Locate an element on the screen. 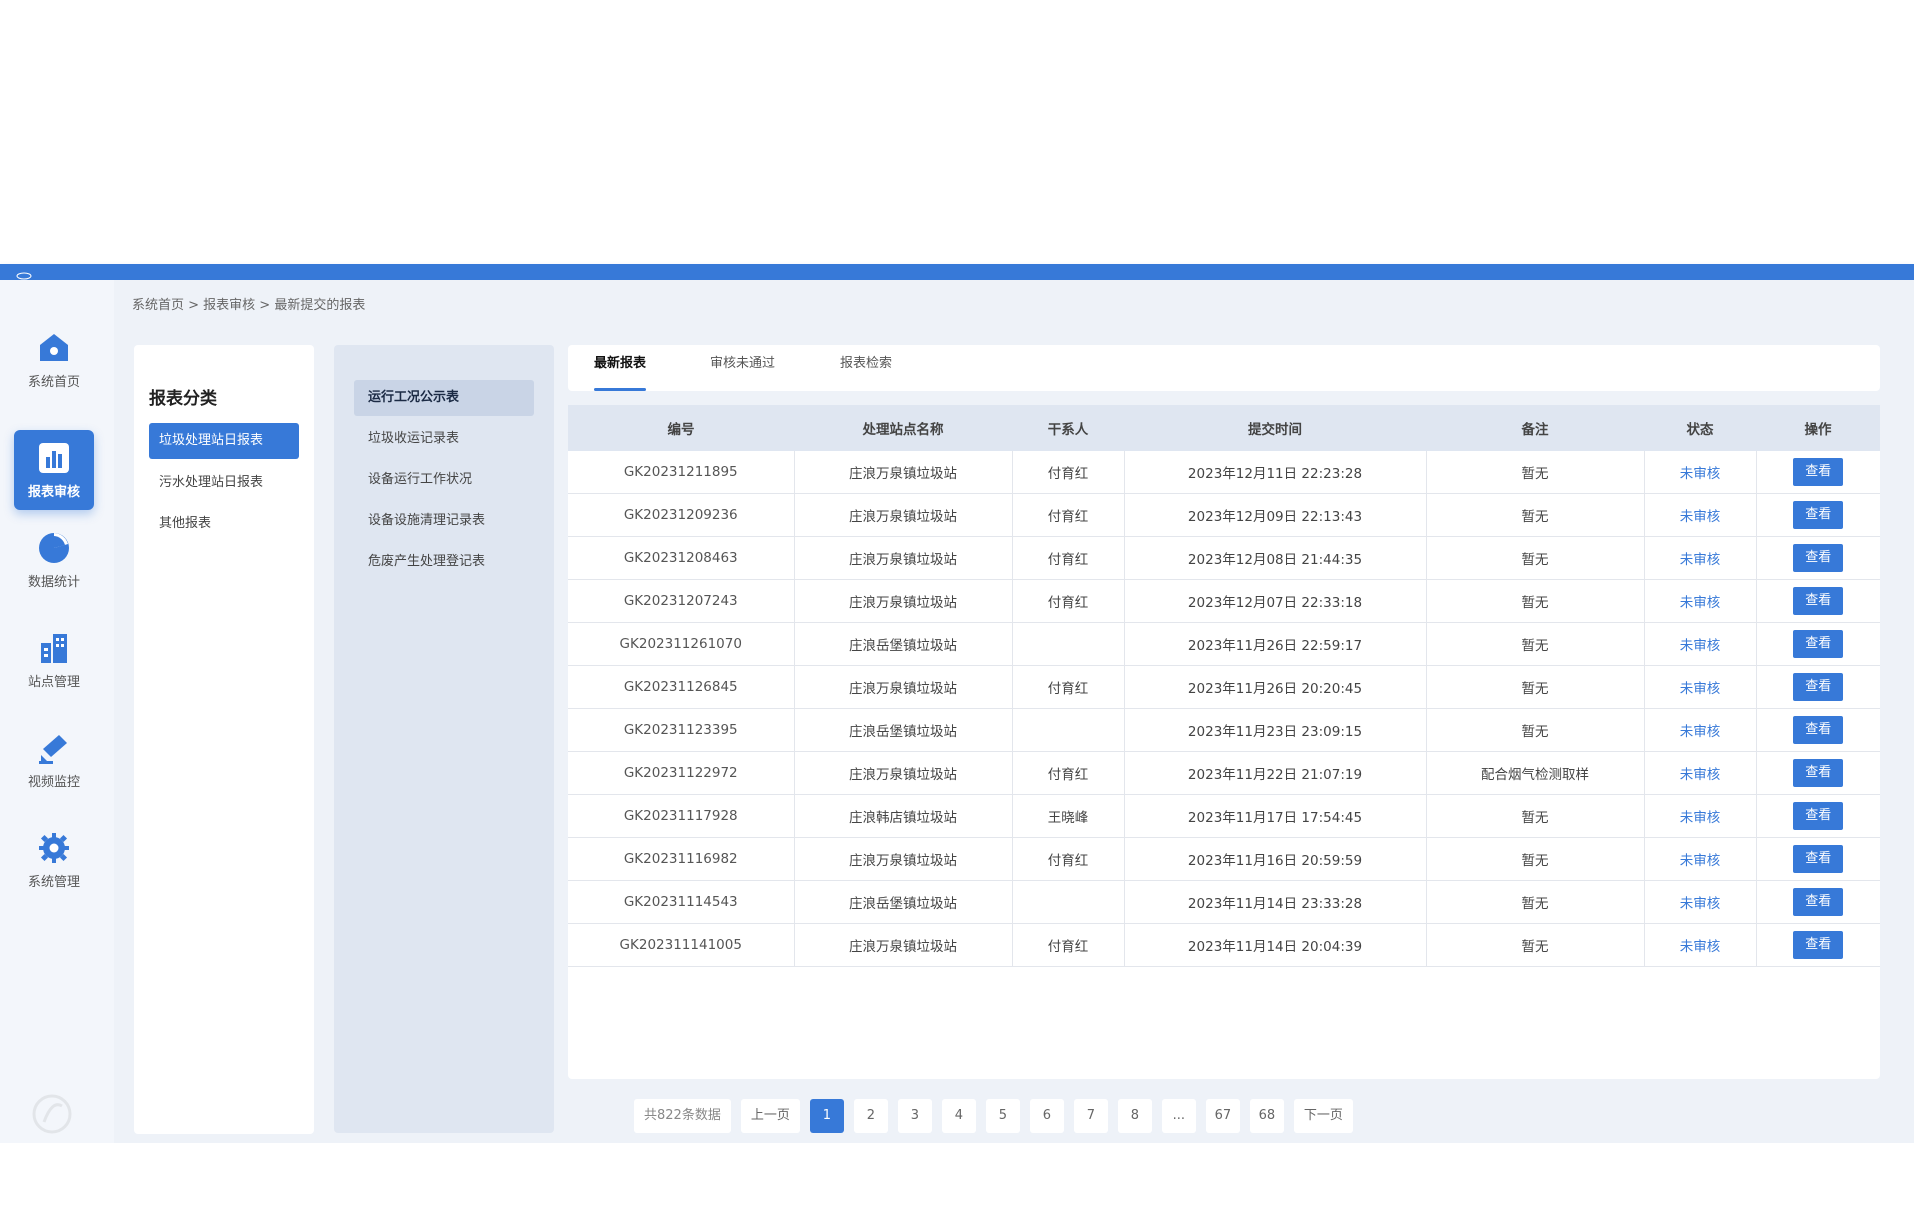  report-category-panel: 报表分类 垃圾处理站日报表 污水处理站日报表 其他报表 is located at coordinates (224, 739).